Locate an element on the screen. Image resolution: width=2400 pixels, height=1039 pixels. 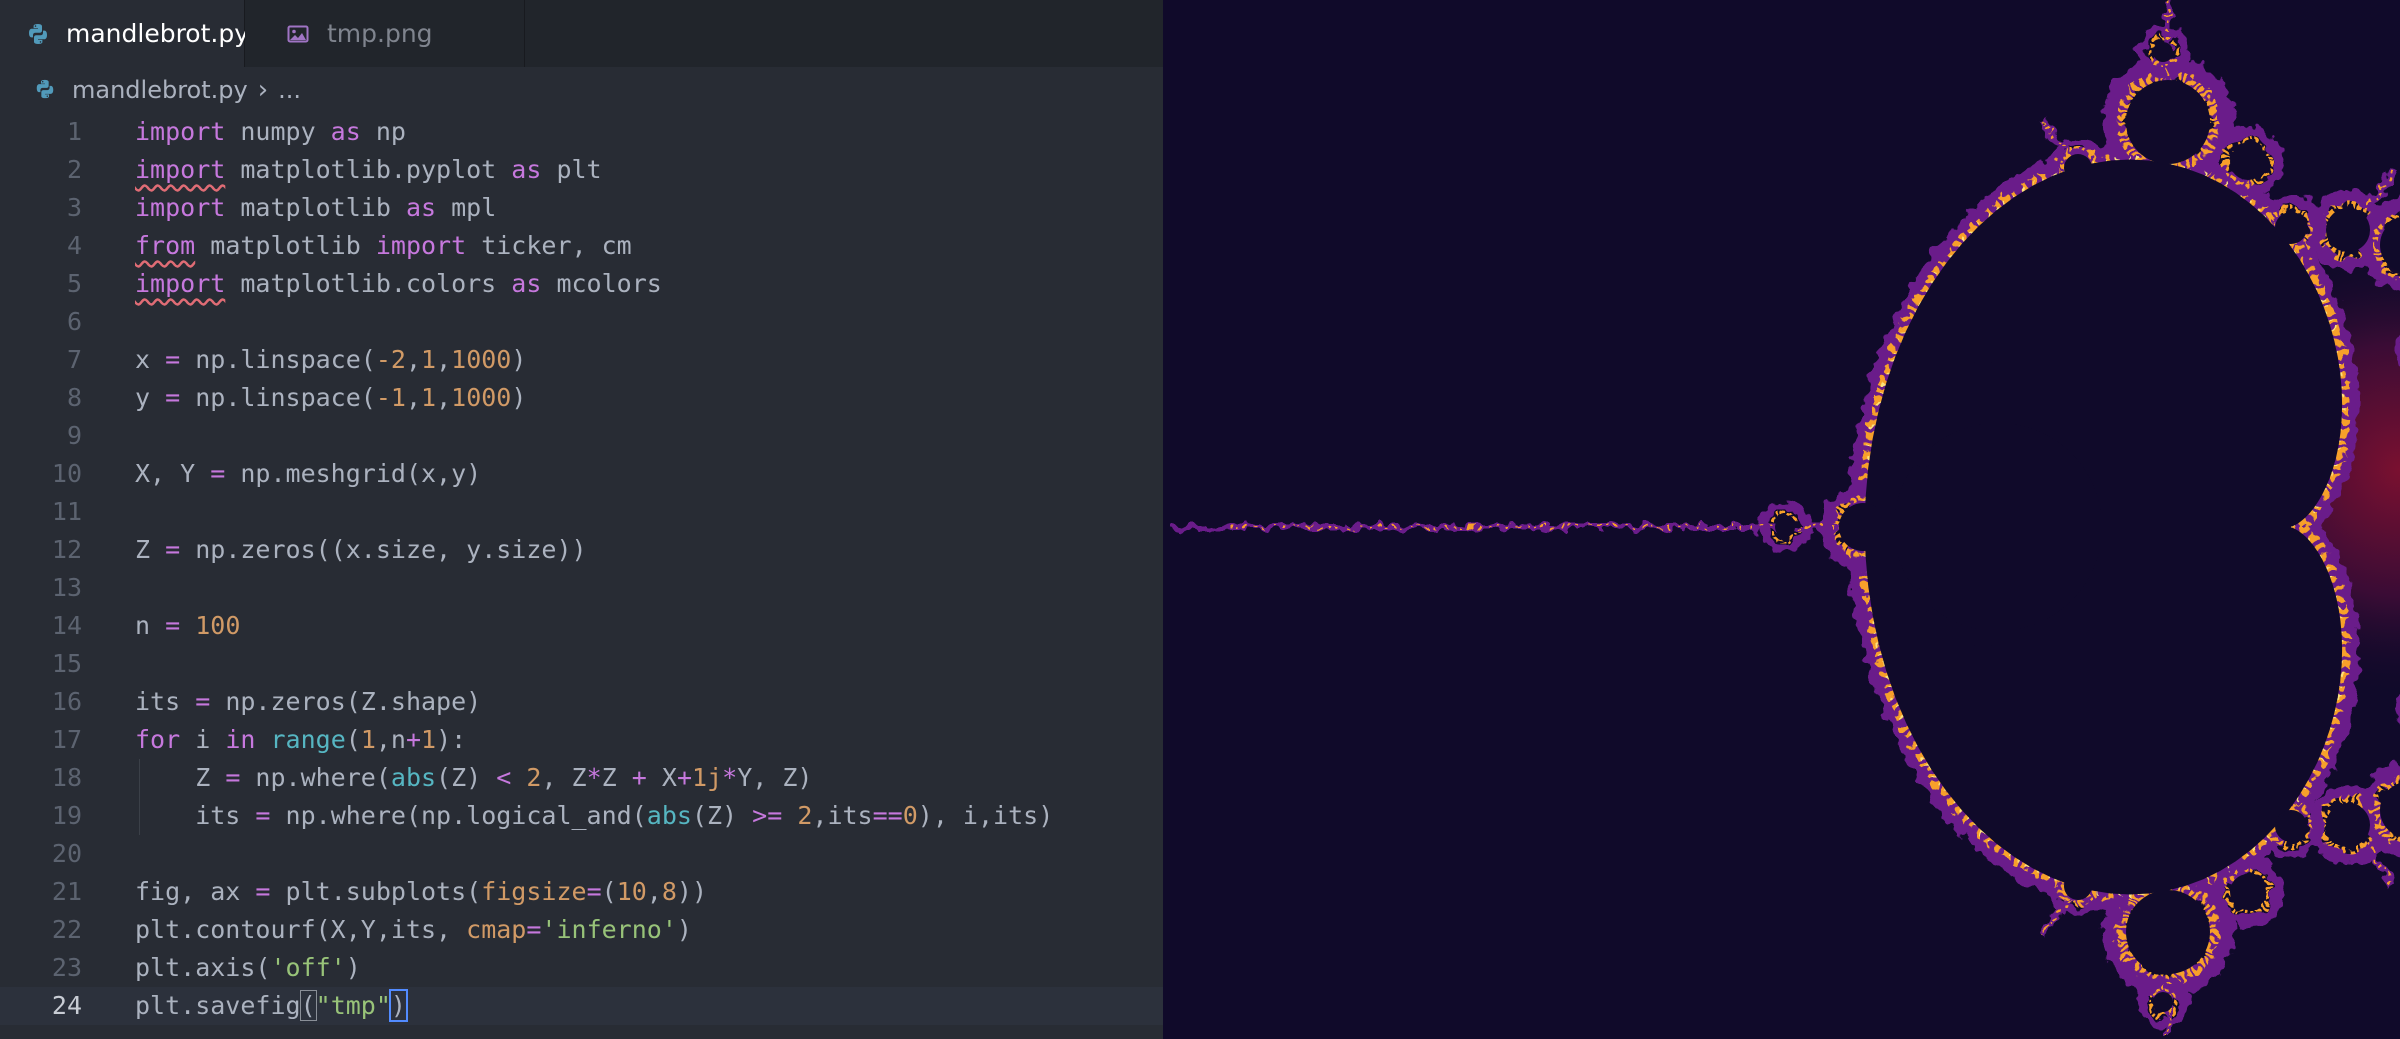
code-line: 12 Z = np.zeros((x.size, y.size)) is located at coordinates (581, 550).